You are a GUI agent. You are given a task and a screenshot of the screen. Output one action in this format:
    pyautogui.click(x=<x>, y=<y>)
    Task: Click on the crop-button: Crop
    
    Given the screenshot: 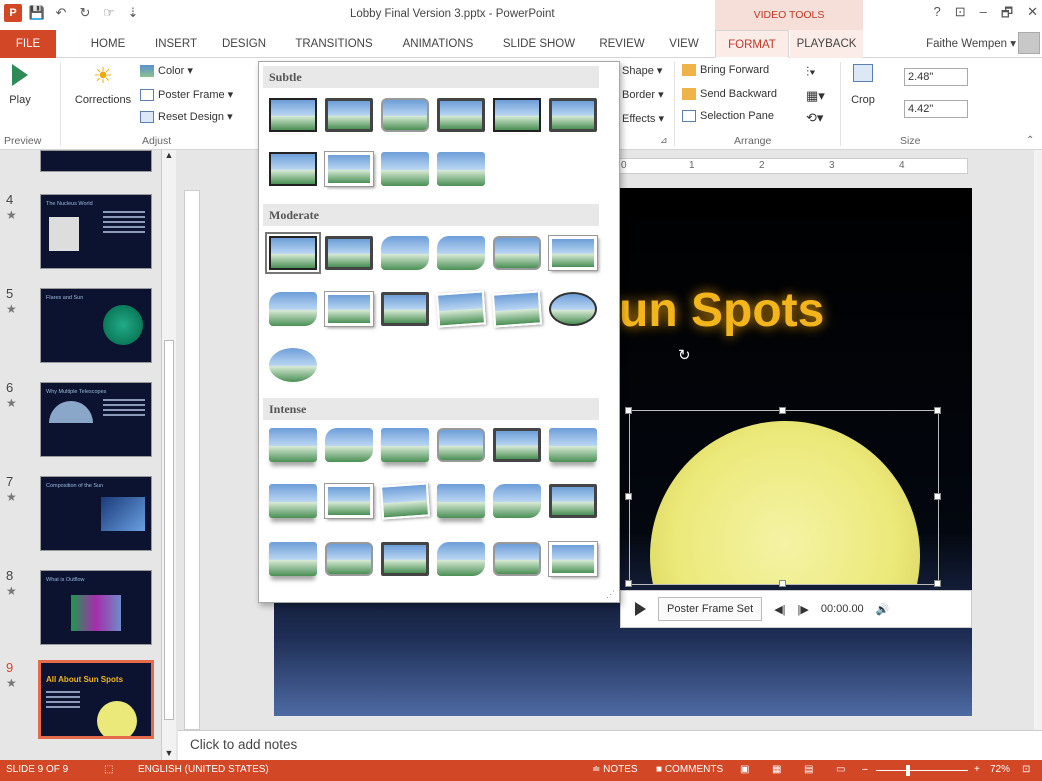 What is the action you would take?
    pyautogui.click(x=863, y=85)
    